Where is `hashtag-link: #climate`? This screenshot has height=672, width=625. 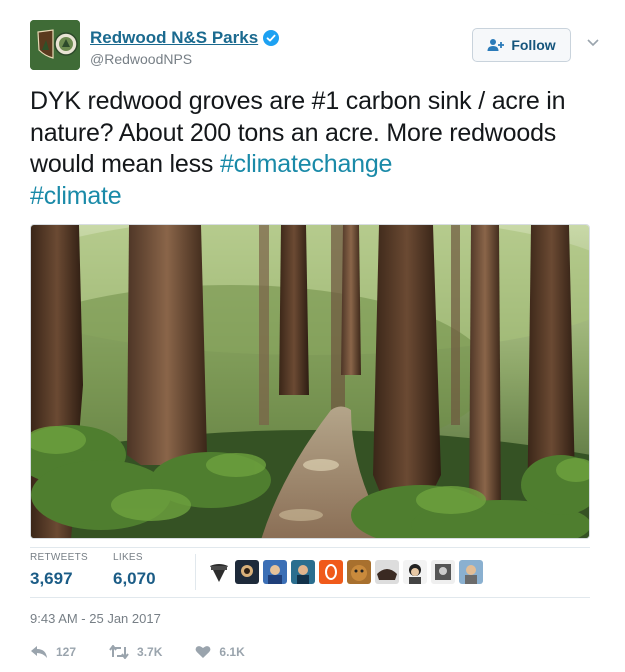 hashtag-link: #climate is located at coordinates (76, 196).